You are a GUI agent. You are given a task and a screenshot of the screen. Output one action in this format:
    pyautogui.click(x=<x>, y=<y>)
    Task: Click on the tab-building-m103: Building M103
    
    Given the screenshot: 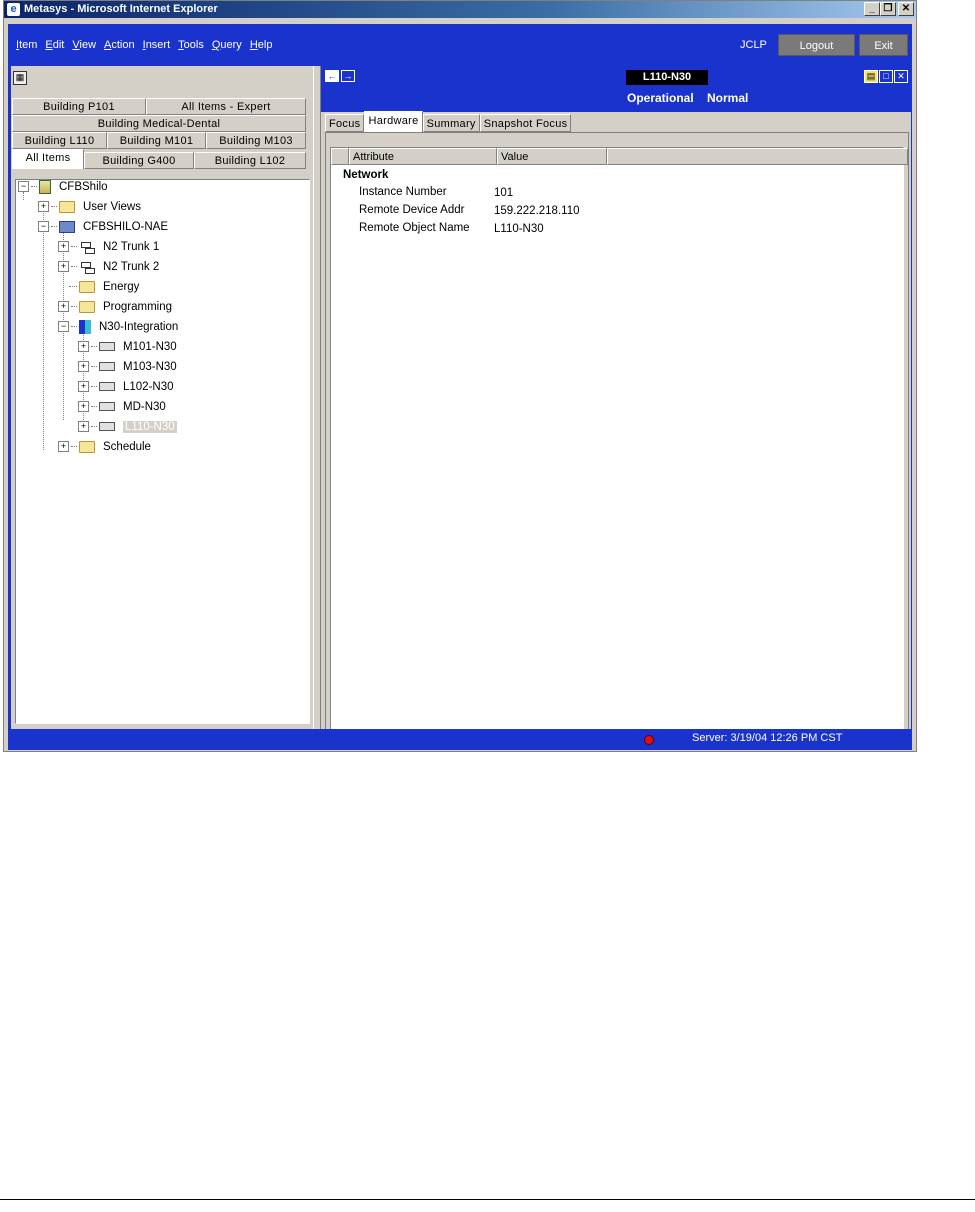 What is the action you would take?
    pyautogui.click(x=256, y=140)
    